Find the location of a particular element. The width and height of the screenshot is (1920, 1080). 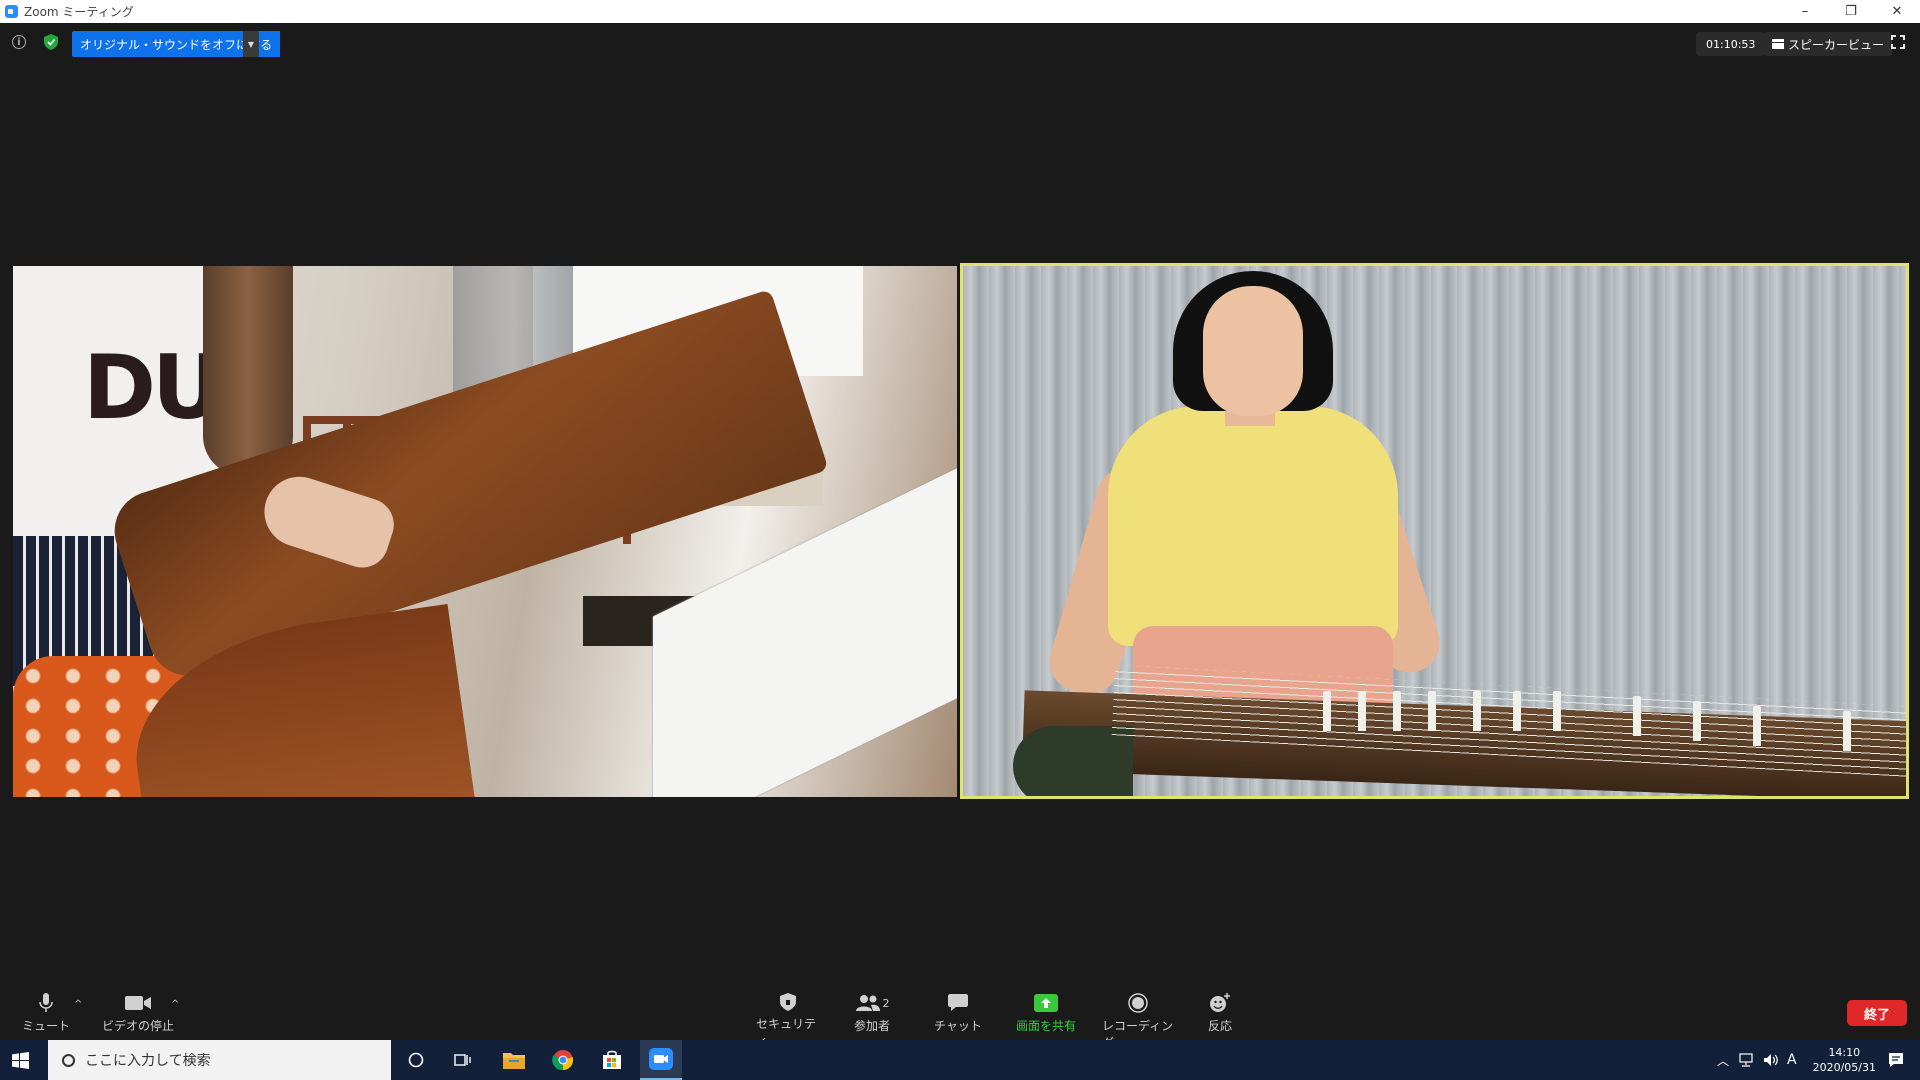

video-options-chevron-icon: ^ is located at coordinates (175, 1004).